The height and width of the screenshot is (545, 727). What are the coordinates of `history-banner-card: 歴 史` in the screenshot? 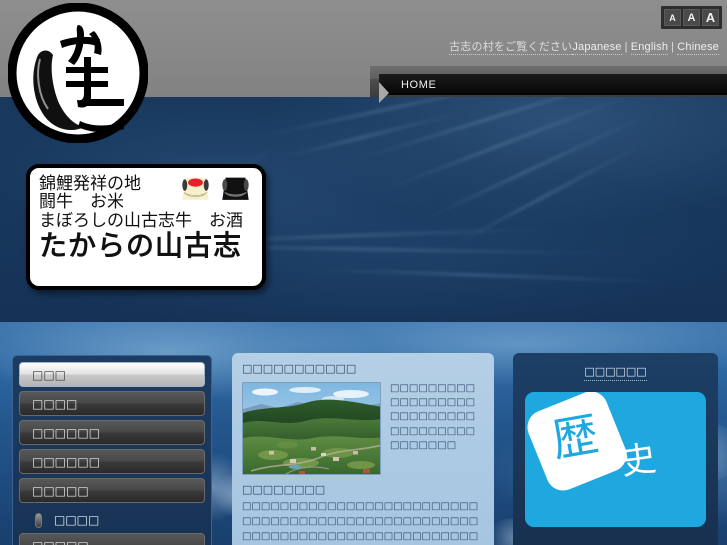 It's located at (615, 459).